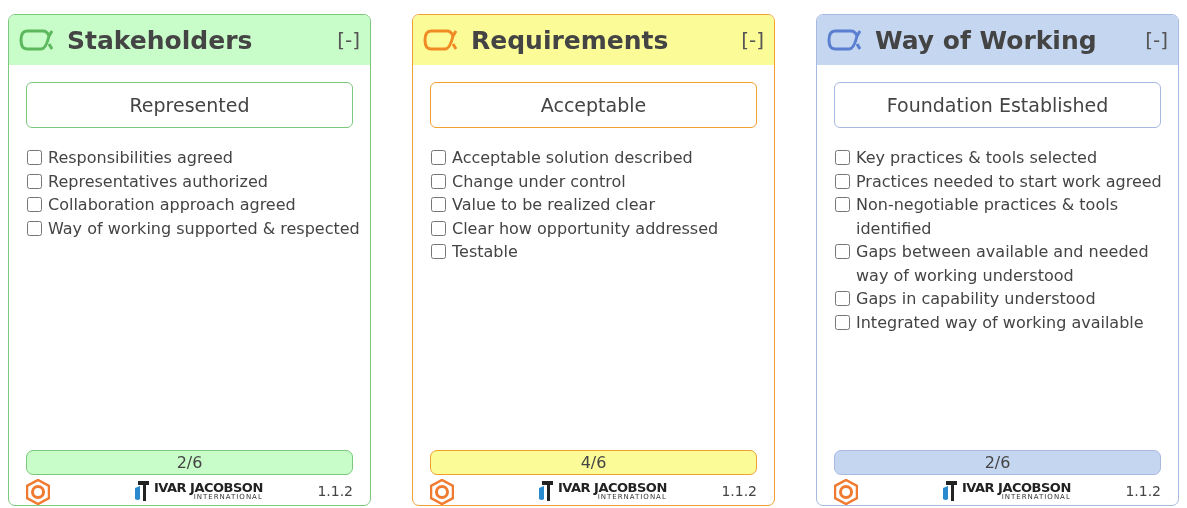 This screenshot has height=508, width=1187. What do you see at coordinates (1003, 264) in the screenshot?
I see `checklist-label: Gaps between available and needed way of working understood` at bounding box center [1003, 264].